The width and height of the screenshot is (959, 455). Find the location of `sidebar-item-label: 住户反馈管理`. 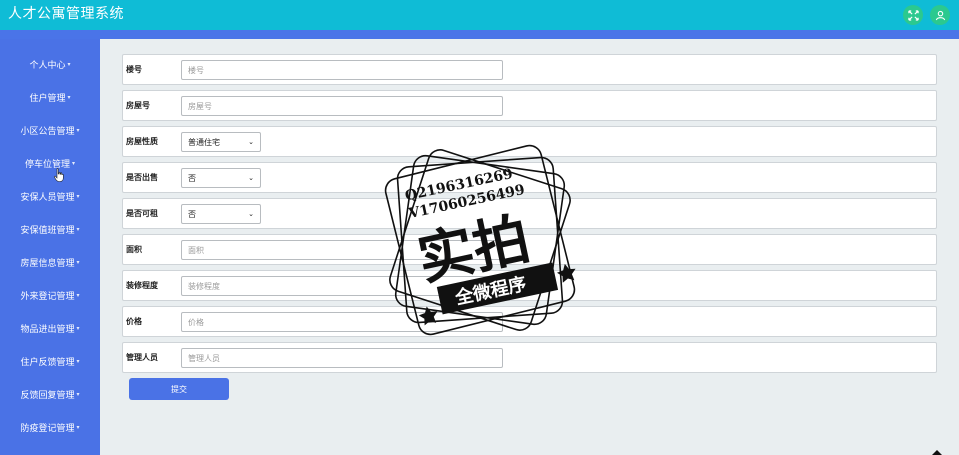

sidebar-item-label: 住户反馈管理 is located at coordinates (47, 362).